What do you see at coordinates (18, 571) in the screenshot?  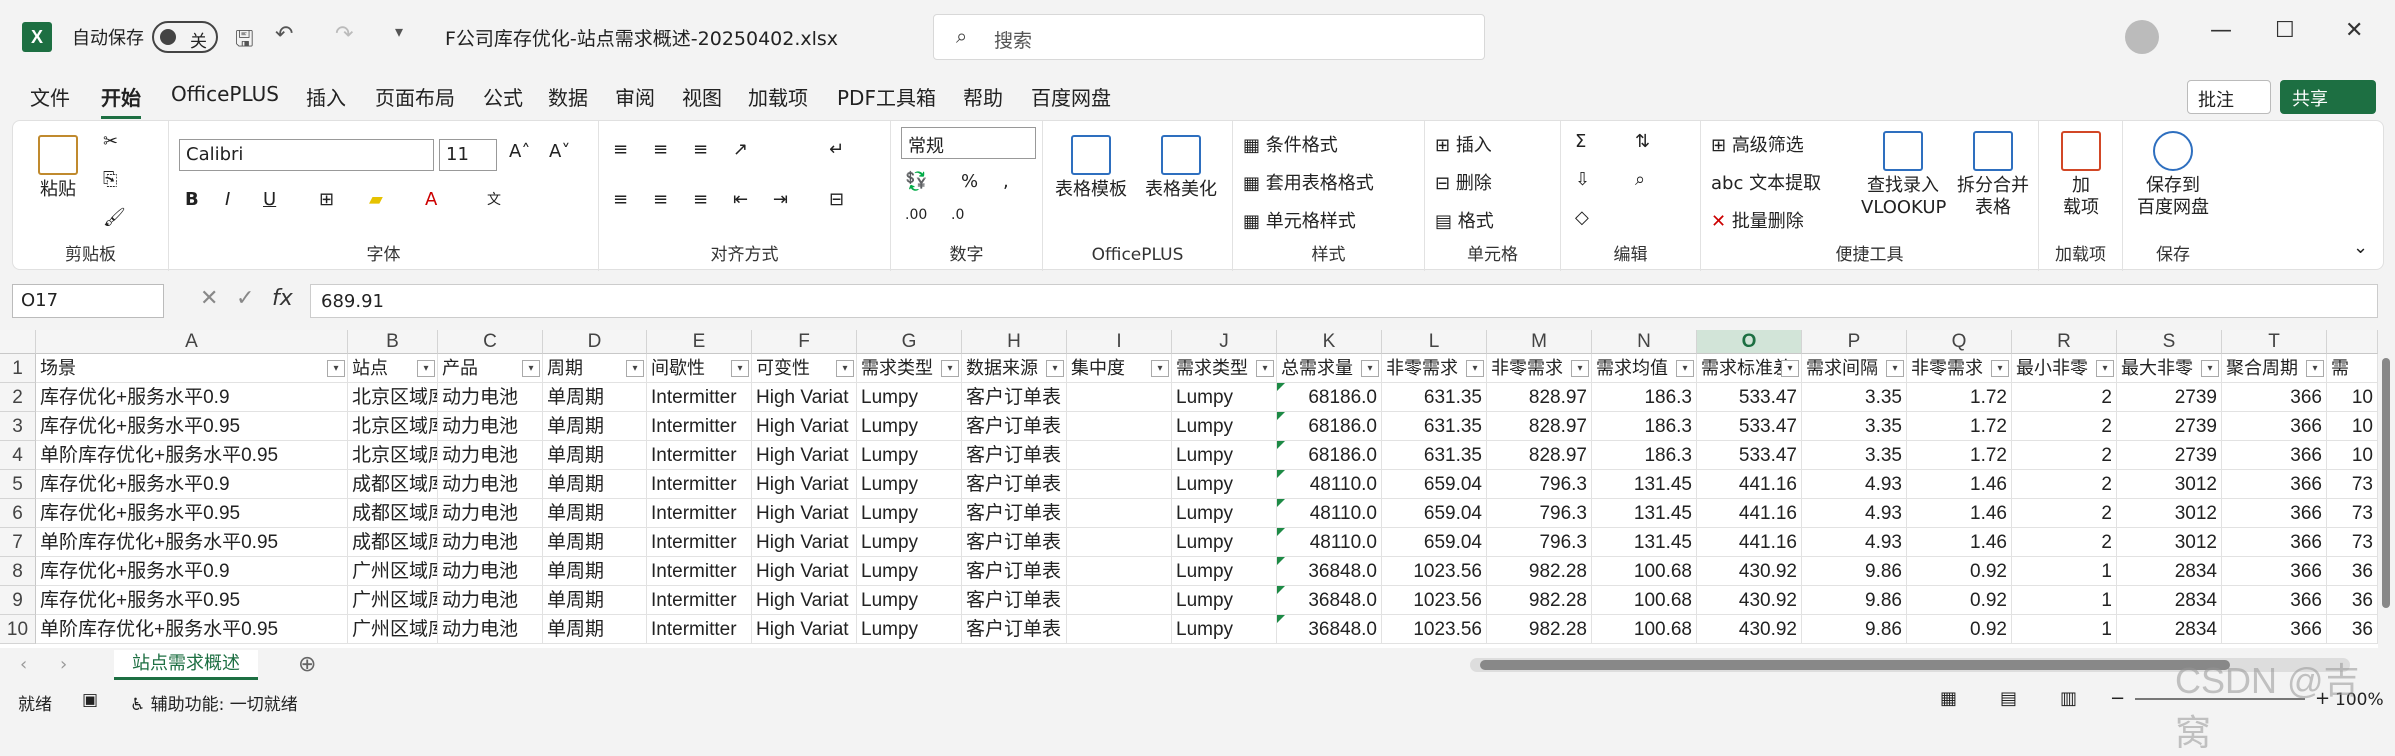 I see `row-header-8: 8` at bounding box center [18, 571].